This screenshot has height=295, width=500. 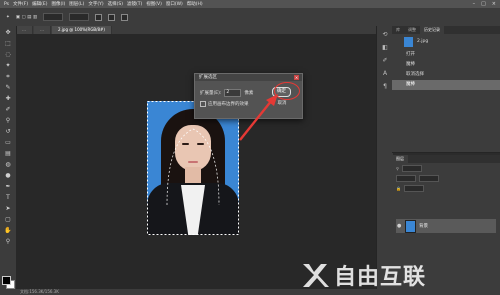 What do you see at coordinates (8, 121) in the screenshot?
I see `clone-stamp-icon: ⚲` at bounding box center [8, 121].